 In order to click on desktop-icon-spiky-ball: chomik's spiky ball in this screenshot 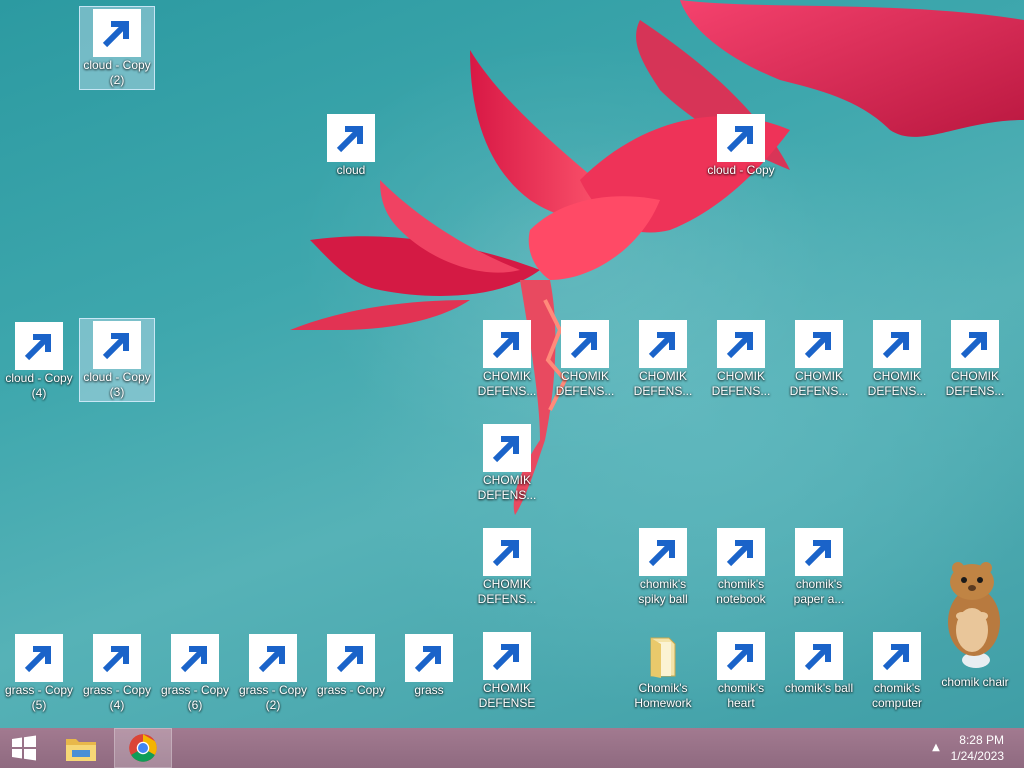, I will do `click(663, 566)`.